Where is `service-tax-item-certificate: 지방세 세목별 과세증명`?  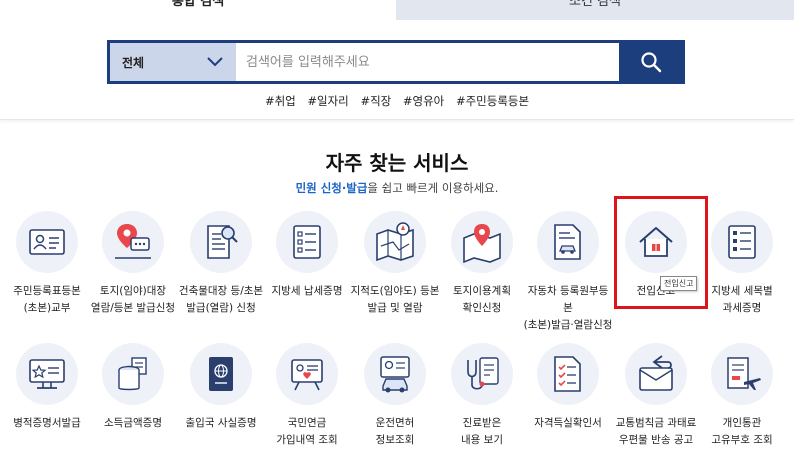 service-tax-item-certificate: 지방세 세목별 과세증명 is located at coordinates (742, 264).